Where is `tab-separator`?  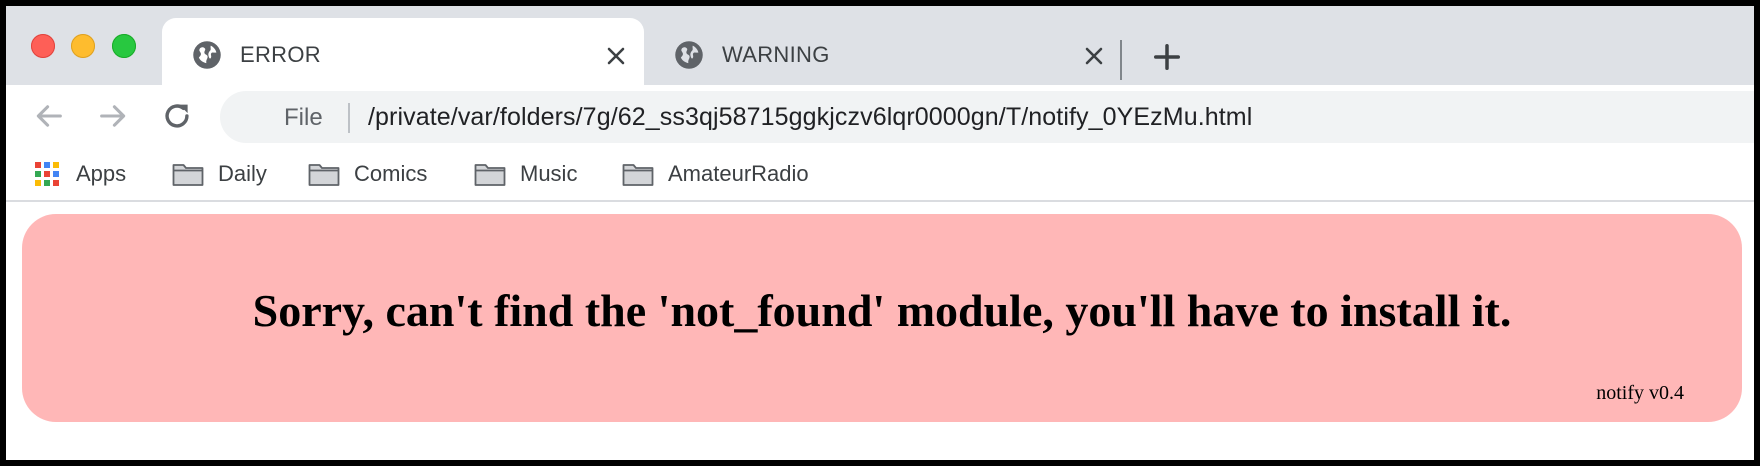
tab-separator is located at coordinates (1121, 60).